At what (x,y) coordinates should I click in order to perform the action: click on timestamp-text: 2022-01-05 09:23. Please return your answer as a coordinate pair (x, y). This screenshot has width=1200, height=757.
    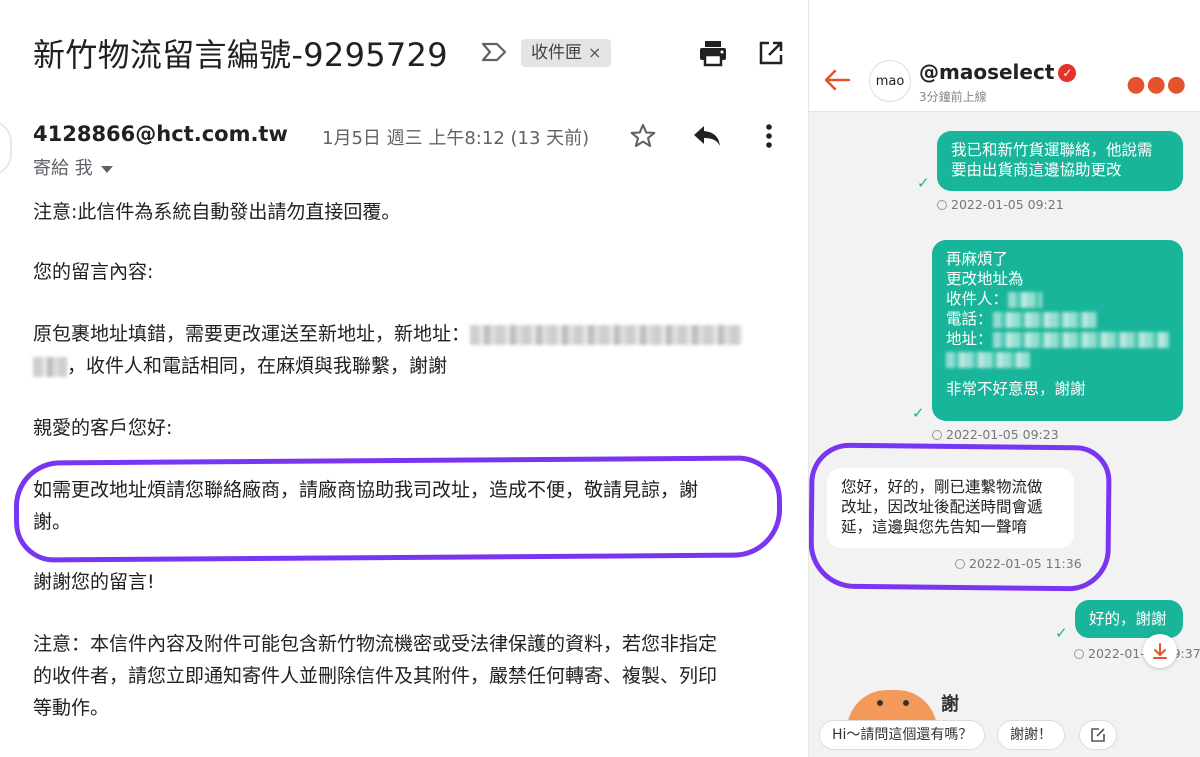
    Looking at the image, I should click on (1002, 434).